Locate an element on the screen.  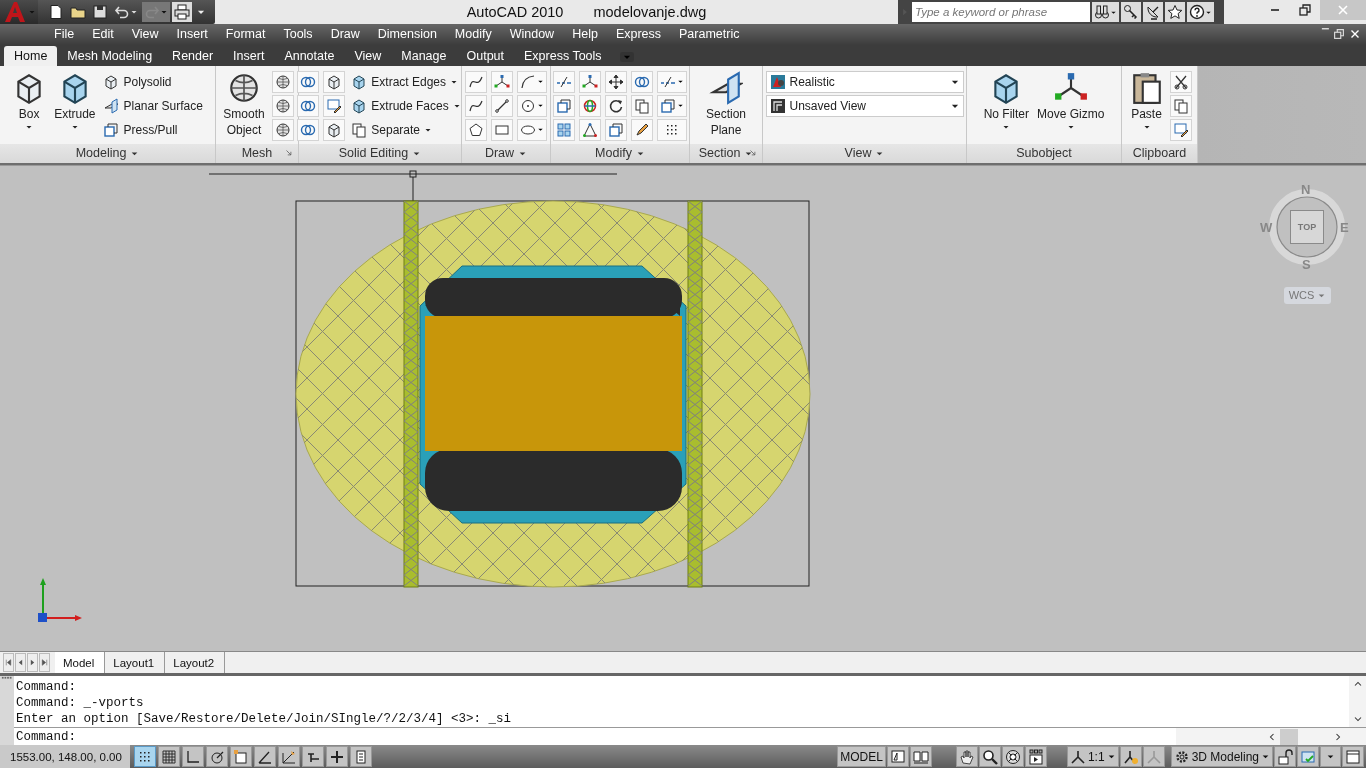
panel-title: Subobject is located at coordinates (1044, 153).